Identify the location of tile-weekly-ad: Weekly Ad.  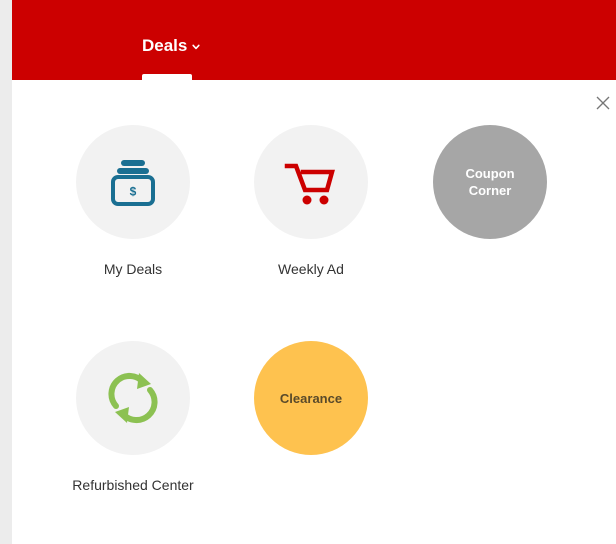
(311, 201).